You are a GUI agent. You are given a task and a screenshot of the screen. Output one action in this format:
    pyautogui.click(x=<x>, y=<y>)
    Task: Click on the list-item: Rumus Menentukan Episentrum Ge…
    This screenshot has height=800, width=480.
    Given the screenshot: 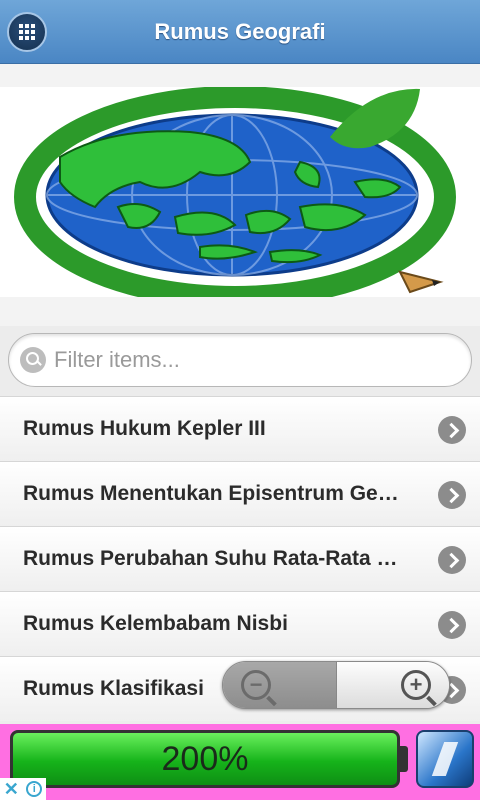 What is the action you would take?
    pyautogui.click(x=240, y=493)
    